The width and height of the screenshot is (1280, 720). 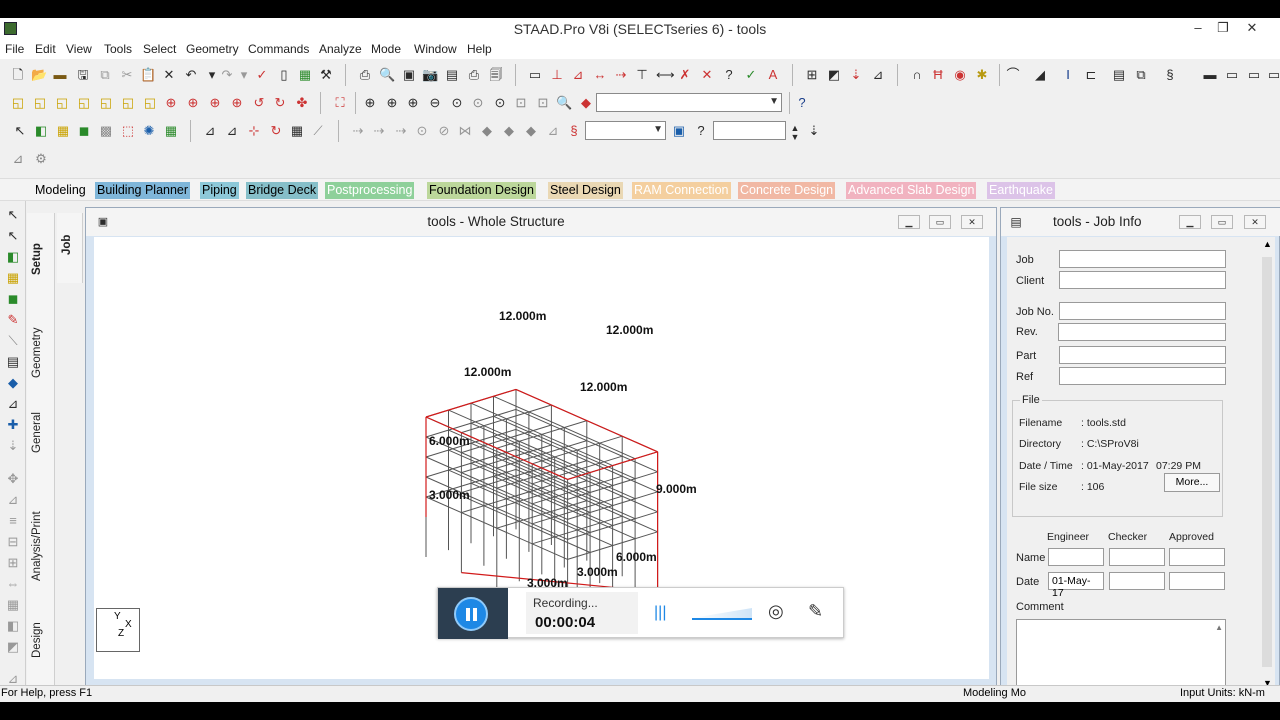 What do you see at coordinates (37, 640) in the screenshot?
I see `side-tab-design: Design` at bounding box center [37, 640].